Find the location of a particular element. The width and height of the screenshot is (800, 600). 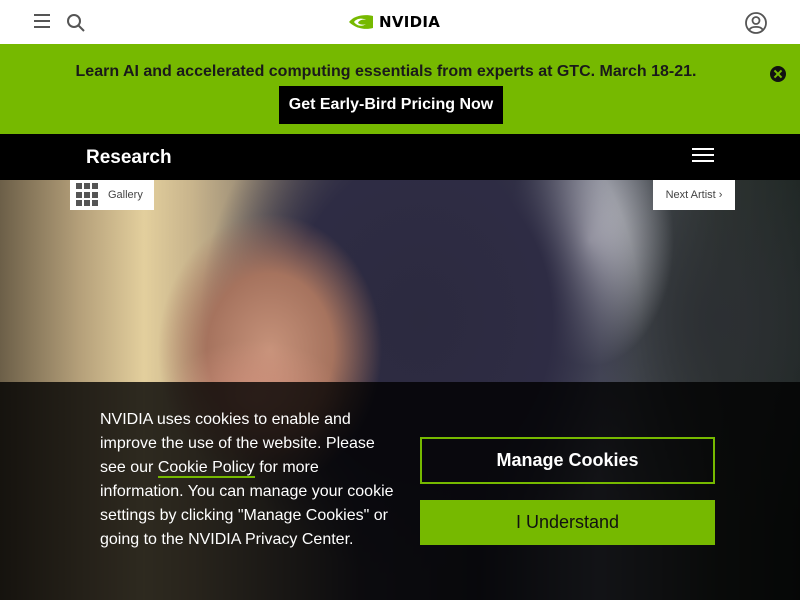

search-icon is located at coordinates (76, 23).